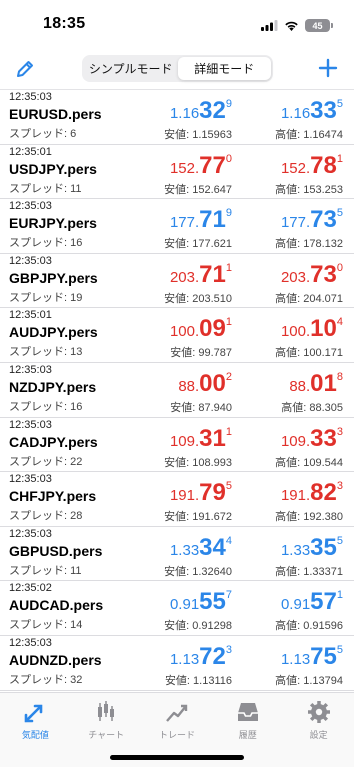  What do you see at coordinates (184, 605) in the screenshot?
I see `bid-price-prefix: 0.91` at bounding box center [184, 605].